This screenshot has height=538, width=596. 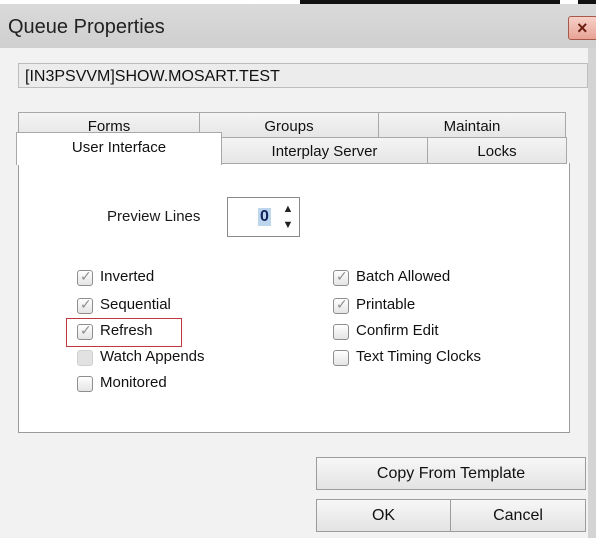 What do you see at coordinates (383, 515) in the screenshot?
I see `ok-button: OK` at bounding box center [383, 515].